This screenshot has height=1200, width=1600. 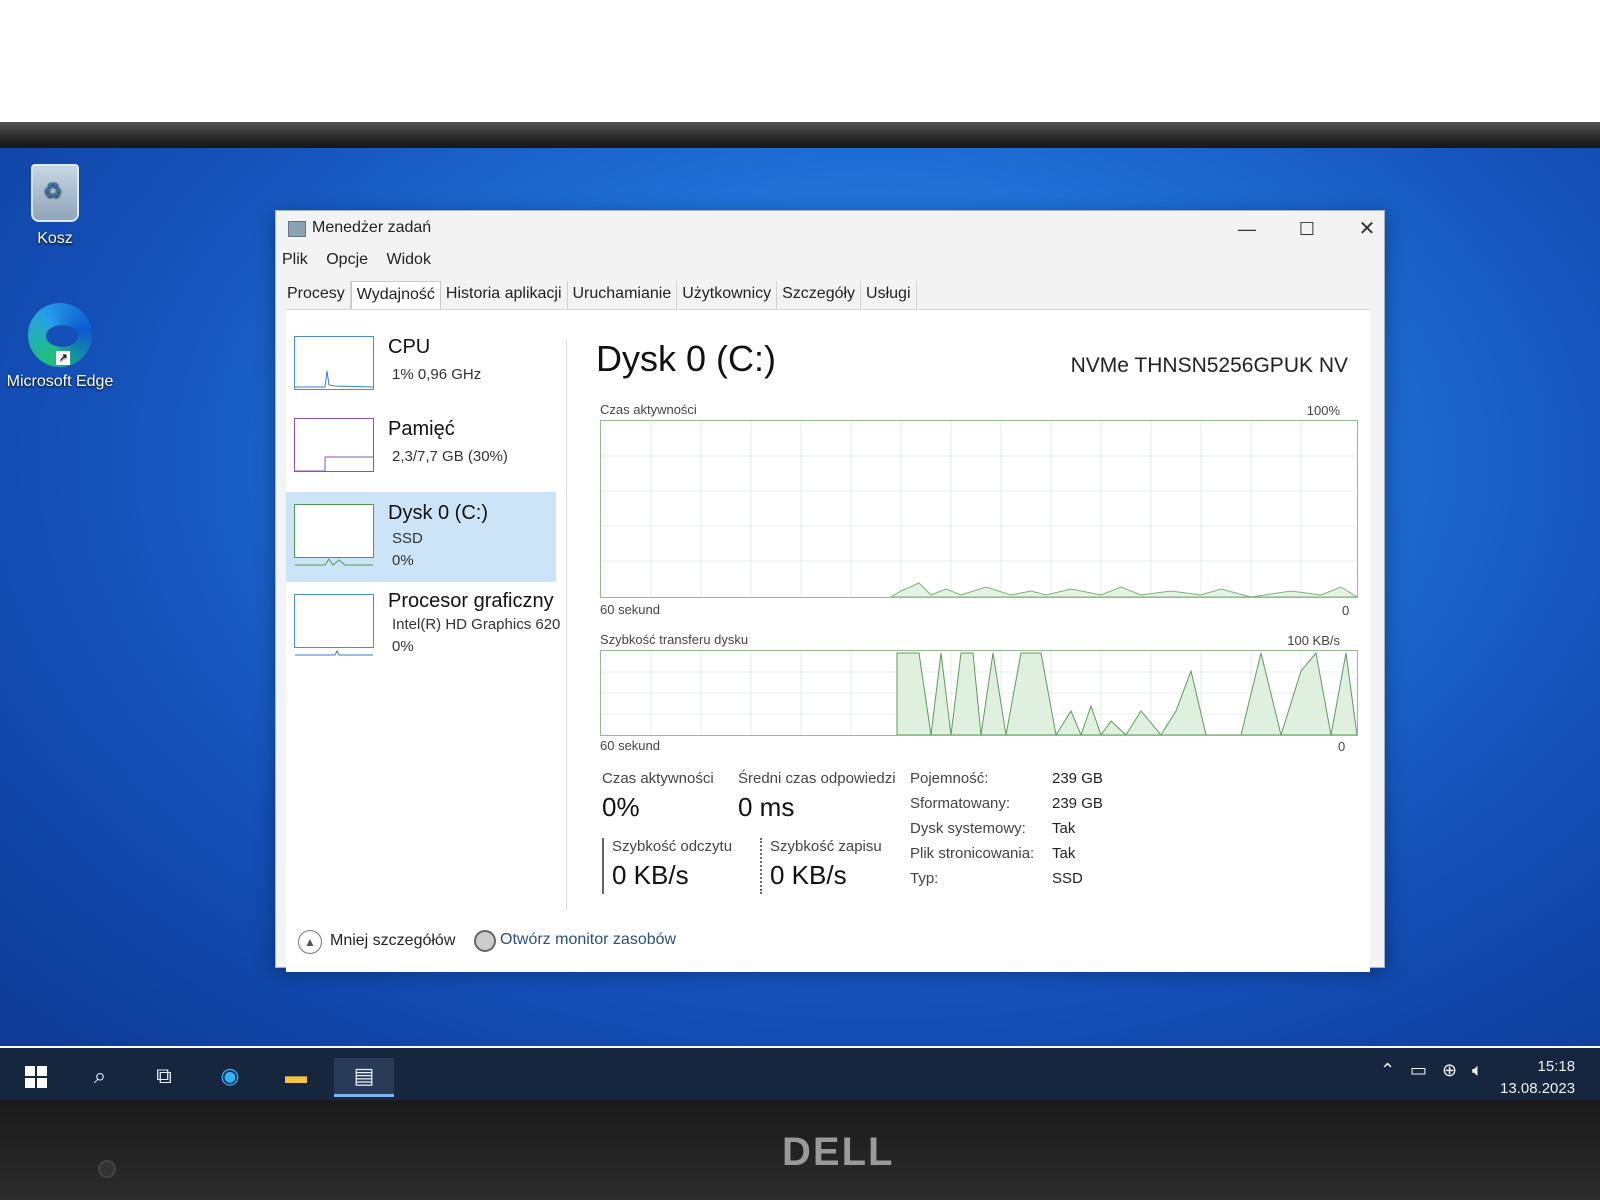 What do you see at coordinates (838, 1152) in the screenshot?
I see `dell-logo: DELL` at bounding box center [838, 1152].